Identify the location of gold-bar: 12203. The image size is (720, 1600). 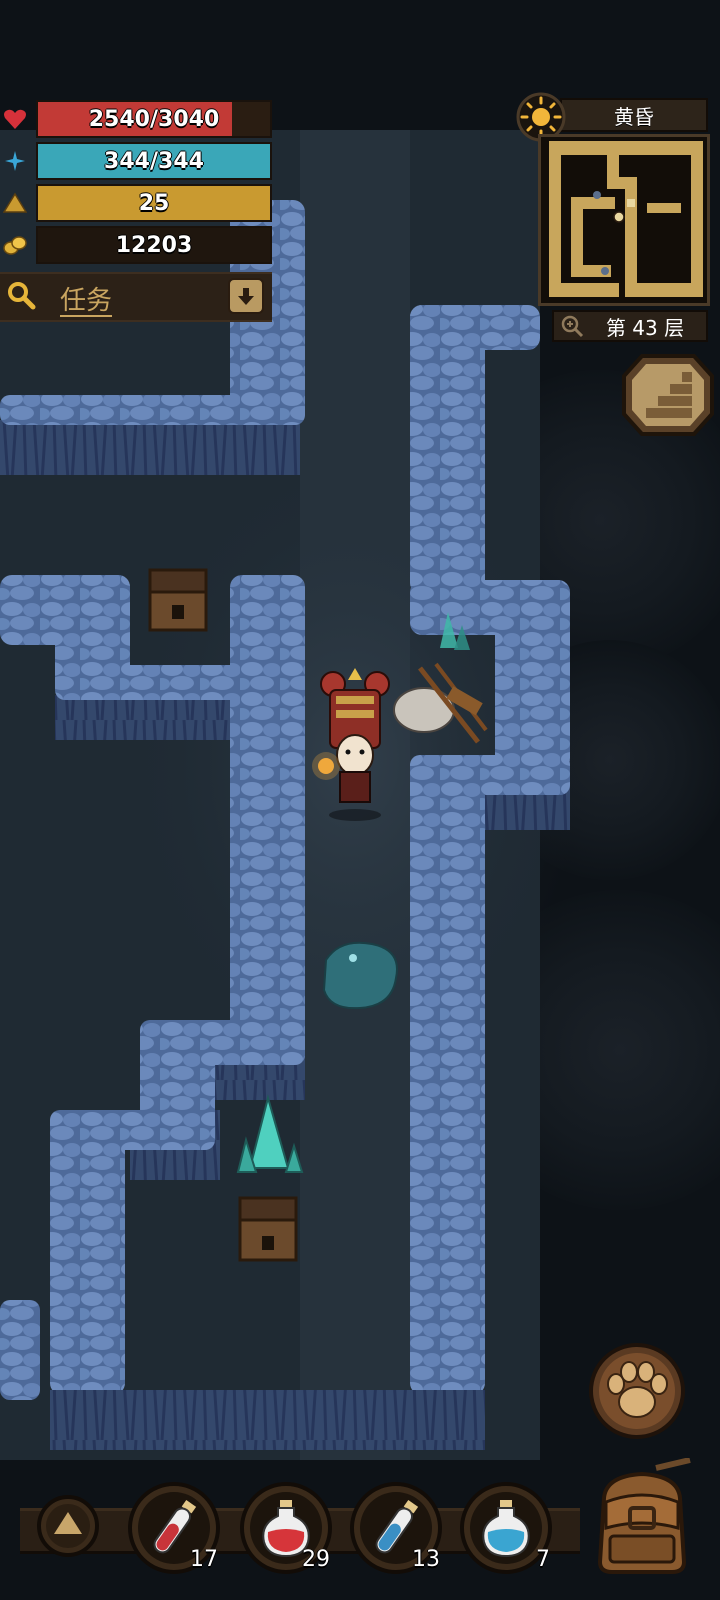
(154, 245).